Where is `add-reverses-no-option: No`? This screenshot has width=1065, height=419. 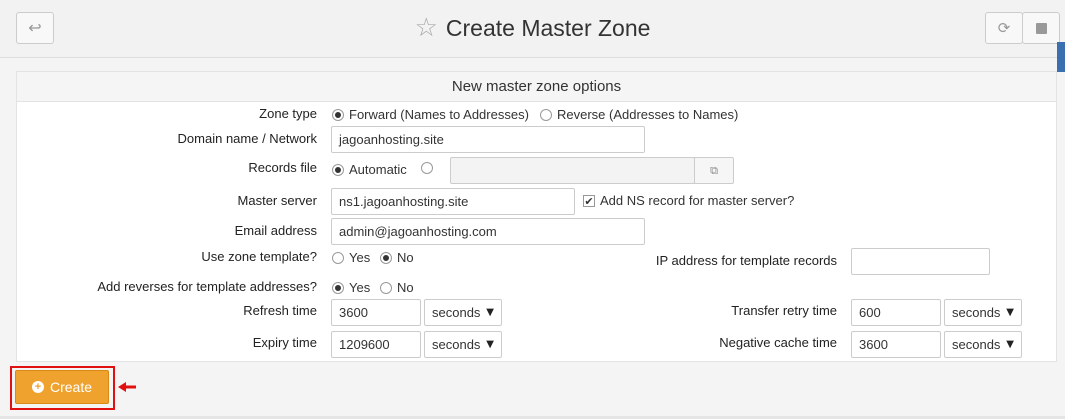 add-reverses-no-option: No is located at coordinates (397, 288).